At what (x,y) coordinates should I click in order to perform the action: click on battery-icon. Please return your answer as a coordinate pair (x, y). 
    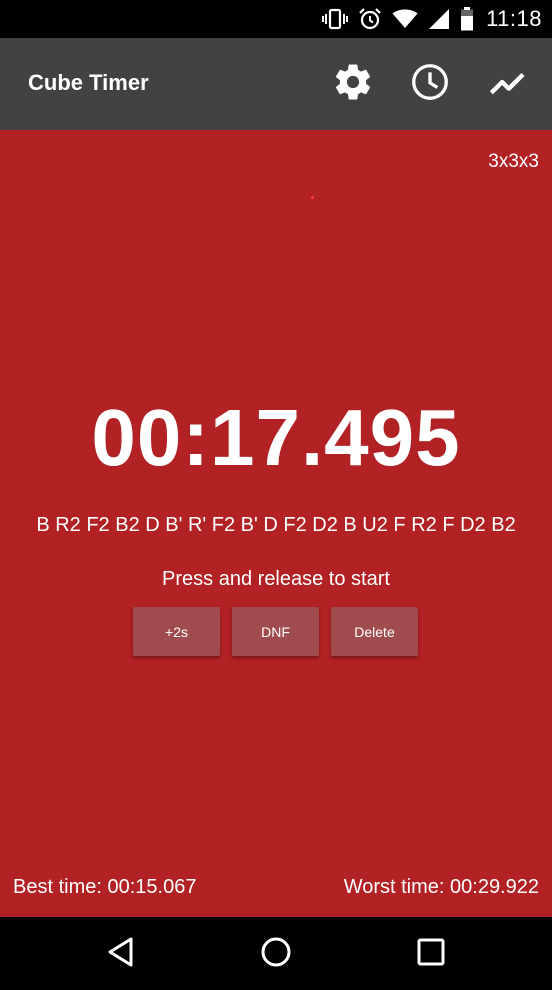
    Looking at the image, I should click on (467, 19).